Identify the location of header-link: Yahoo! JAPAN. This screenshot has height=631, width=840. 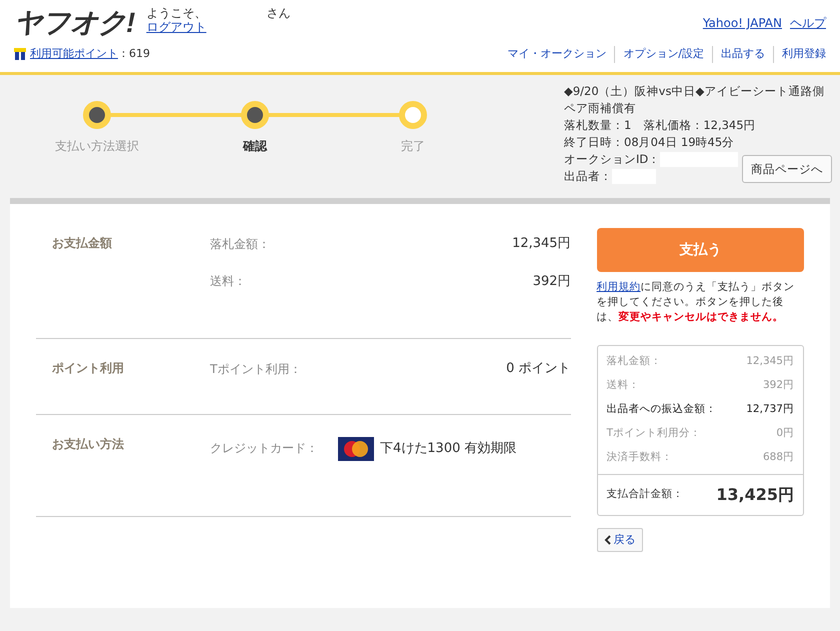
(742, 23).